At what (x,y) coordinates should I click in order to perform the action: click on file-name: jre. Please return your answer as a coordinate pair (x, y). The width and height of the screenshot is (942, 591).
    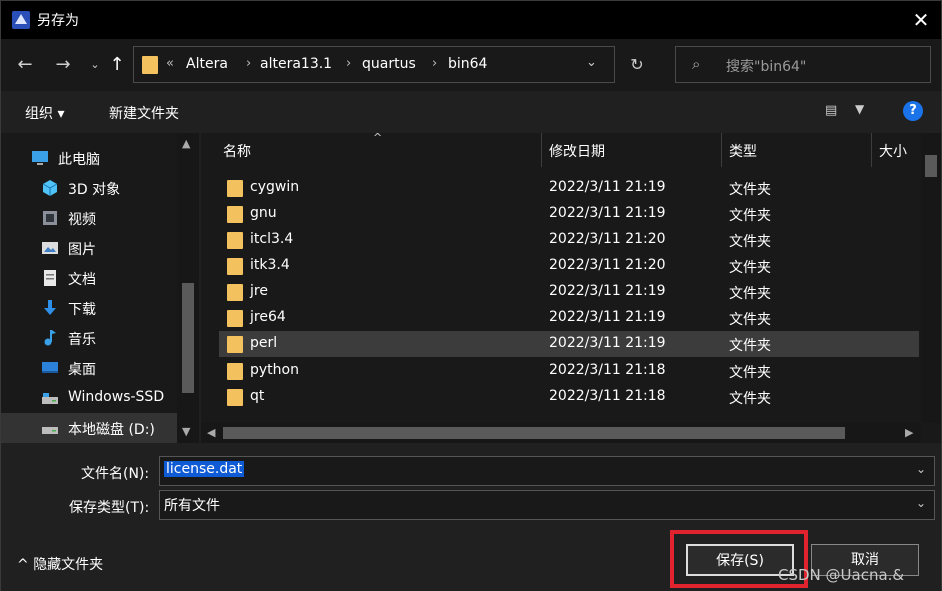
    Looking at the image, I should click on (259, 291).